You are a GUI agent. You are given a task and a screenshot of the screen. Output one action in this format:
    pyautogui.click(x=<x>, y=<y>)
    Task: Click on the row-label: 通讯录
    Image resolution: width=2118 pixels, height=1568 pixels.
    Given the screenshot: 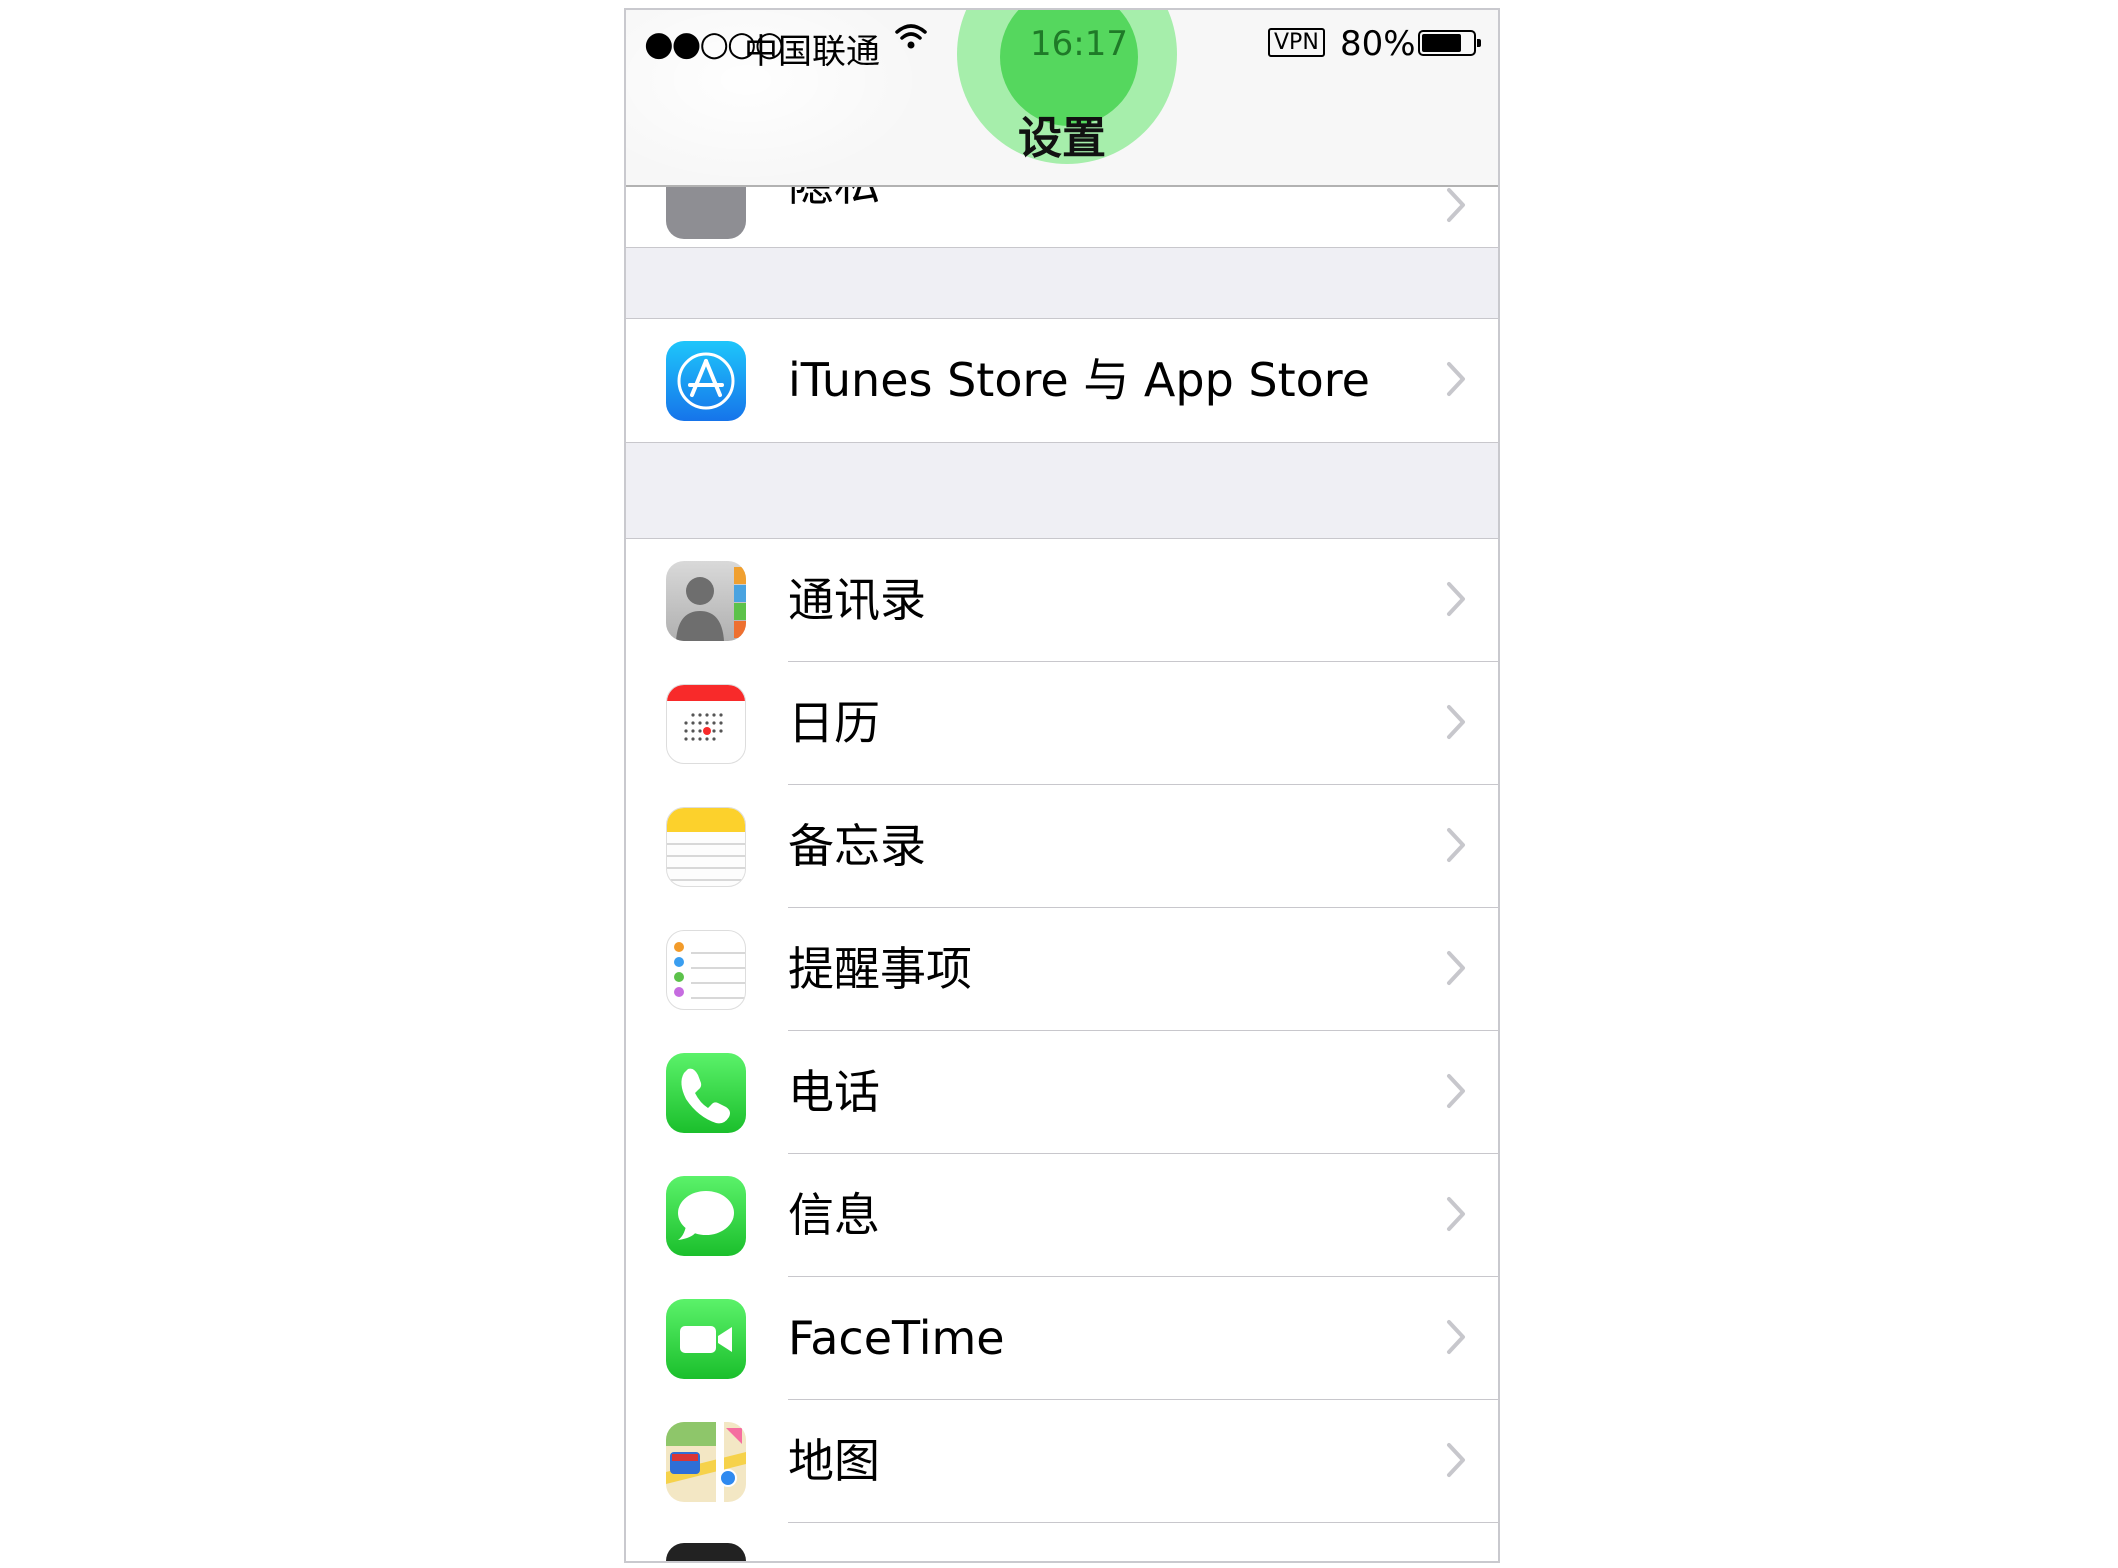 What is the action you would take?
    pyautogui.click(x=857, y=600)
    